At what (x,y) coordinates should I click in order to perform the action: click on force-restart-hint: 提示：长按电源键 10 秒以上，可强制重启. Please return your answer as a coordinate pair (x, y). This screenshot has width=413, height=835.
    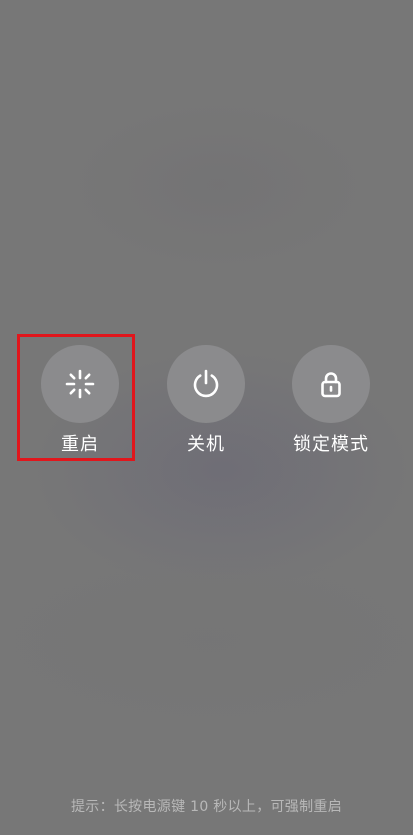
    Looking at the image, I should click on (206, 807).